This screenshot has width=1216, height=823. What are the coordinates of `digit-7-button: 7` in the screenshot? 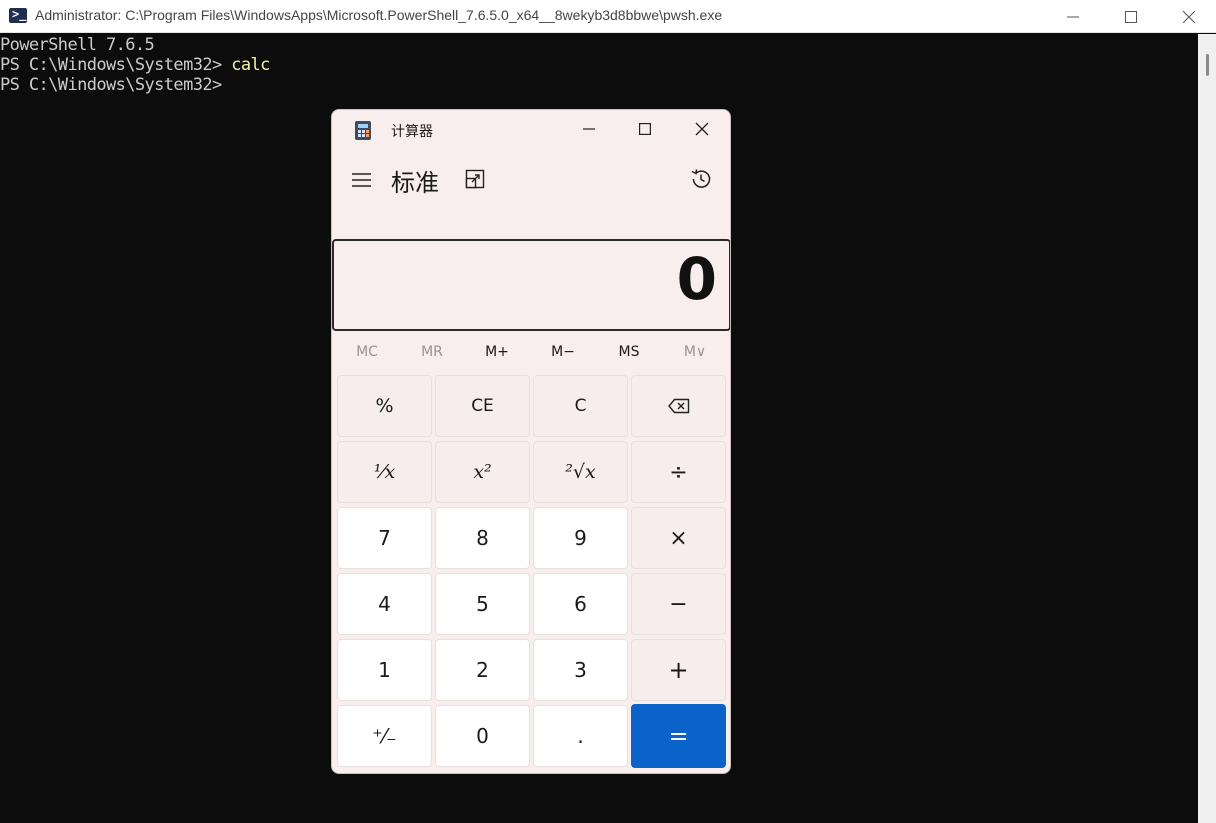 It's located at (384, 538).